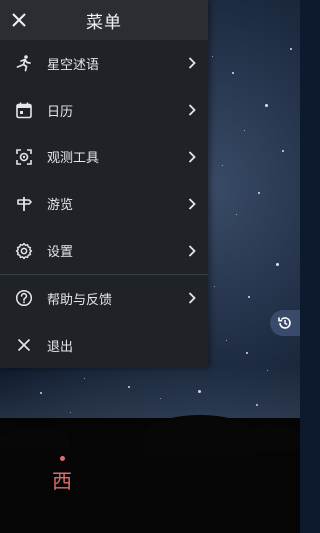 The height and width of the screenshot is (533, 320). I want to click on drawer-header: 菜单, so click(104, 20).